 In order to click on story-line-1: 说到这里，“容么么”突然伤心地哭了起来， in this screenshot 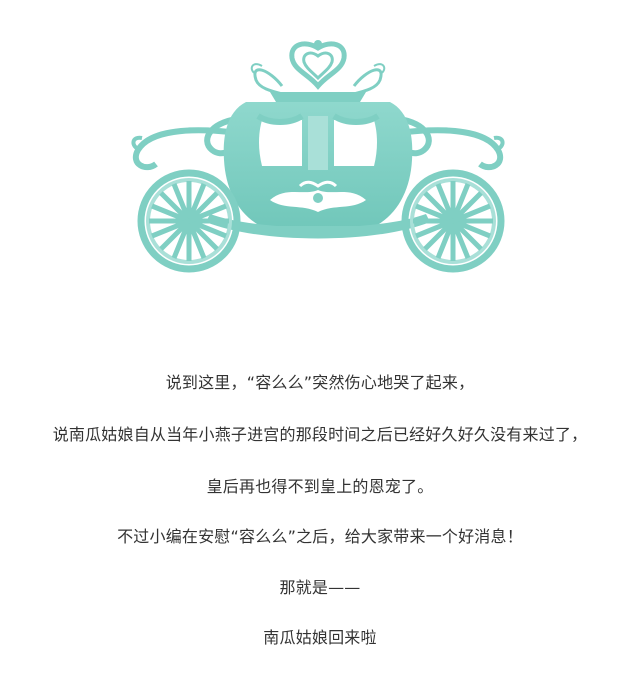, I will do `click(320, 382)`.